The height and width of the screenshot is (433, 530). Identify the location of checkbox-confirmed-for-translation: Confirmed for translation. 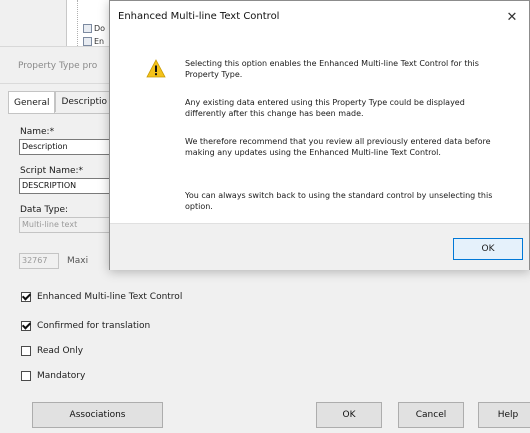
(85, 326).